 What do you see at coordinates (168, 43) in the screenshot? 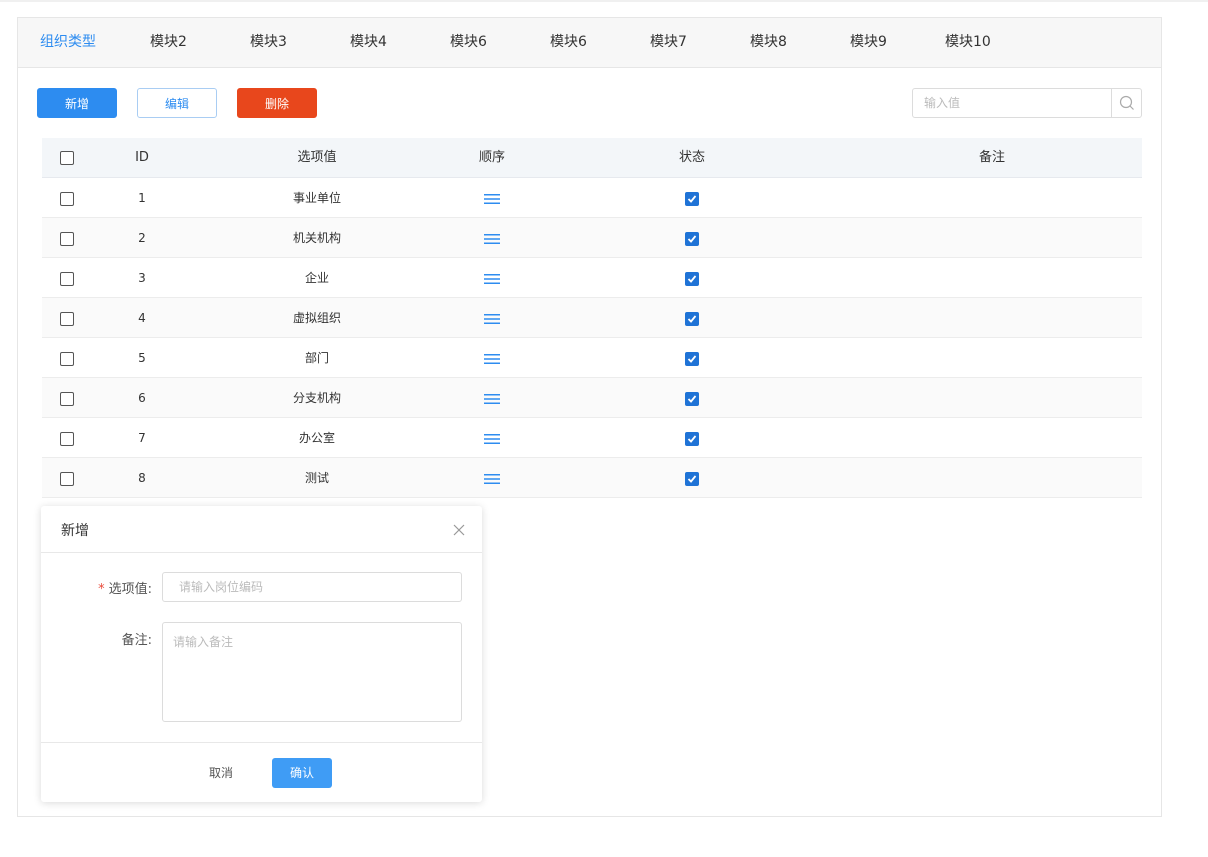
I see `tab-module2: 模块2` at bounding box center [168, 43].